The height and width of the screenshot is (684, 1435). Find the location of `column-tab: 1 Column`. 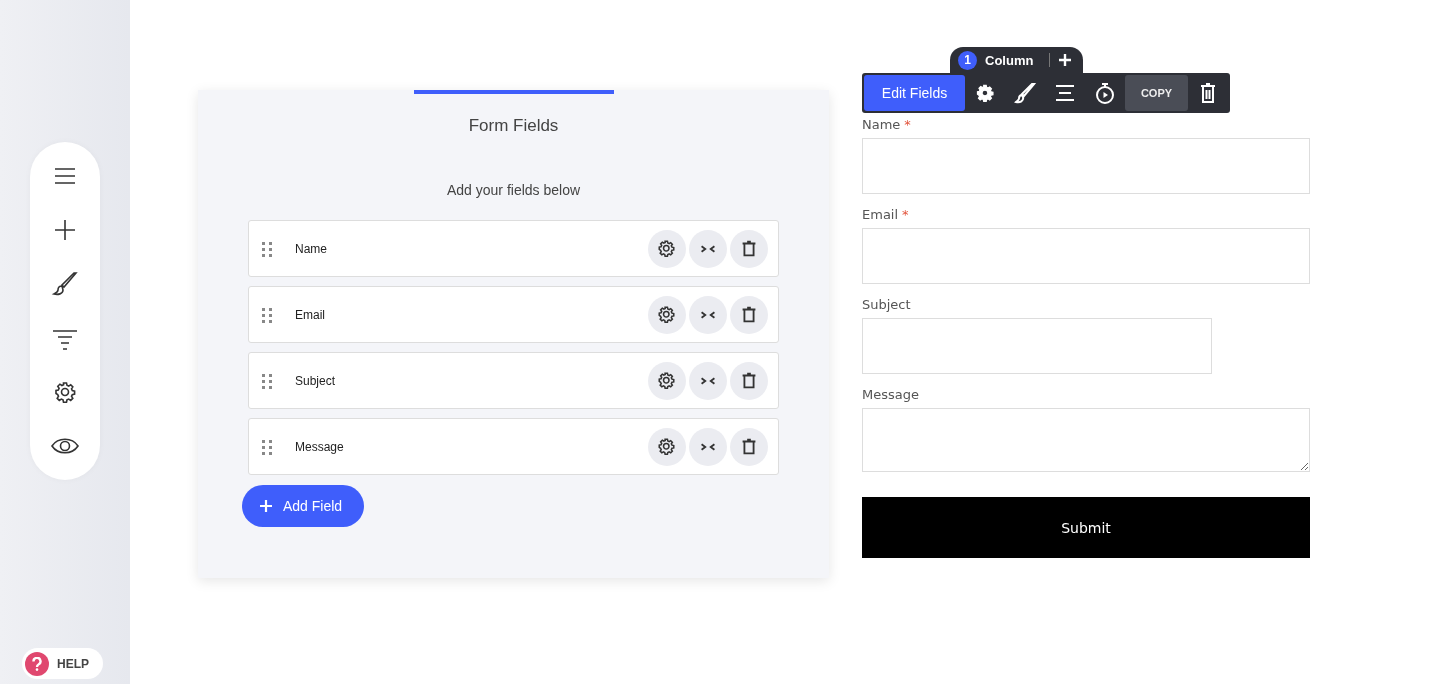

column-tab: 1 Column is located at coordinates (1016, 60).